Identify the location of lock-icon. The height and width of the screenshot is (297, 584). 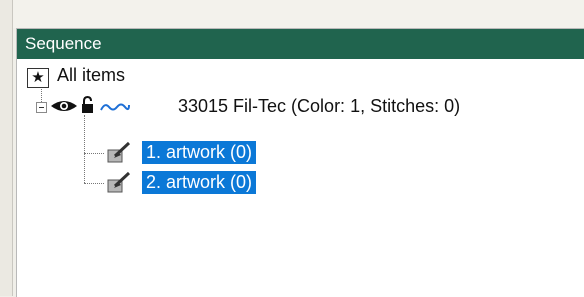
(87, 107).